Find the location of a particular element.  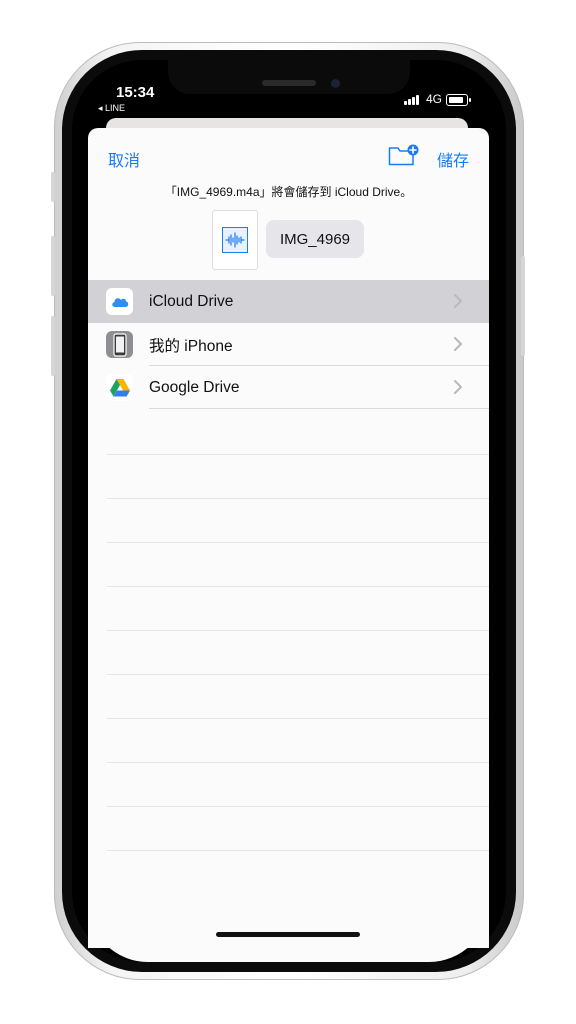

audio-waveform-icon is located at coordinates (235, 240).